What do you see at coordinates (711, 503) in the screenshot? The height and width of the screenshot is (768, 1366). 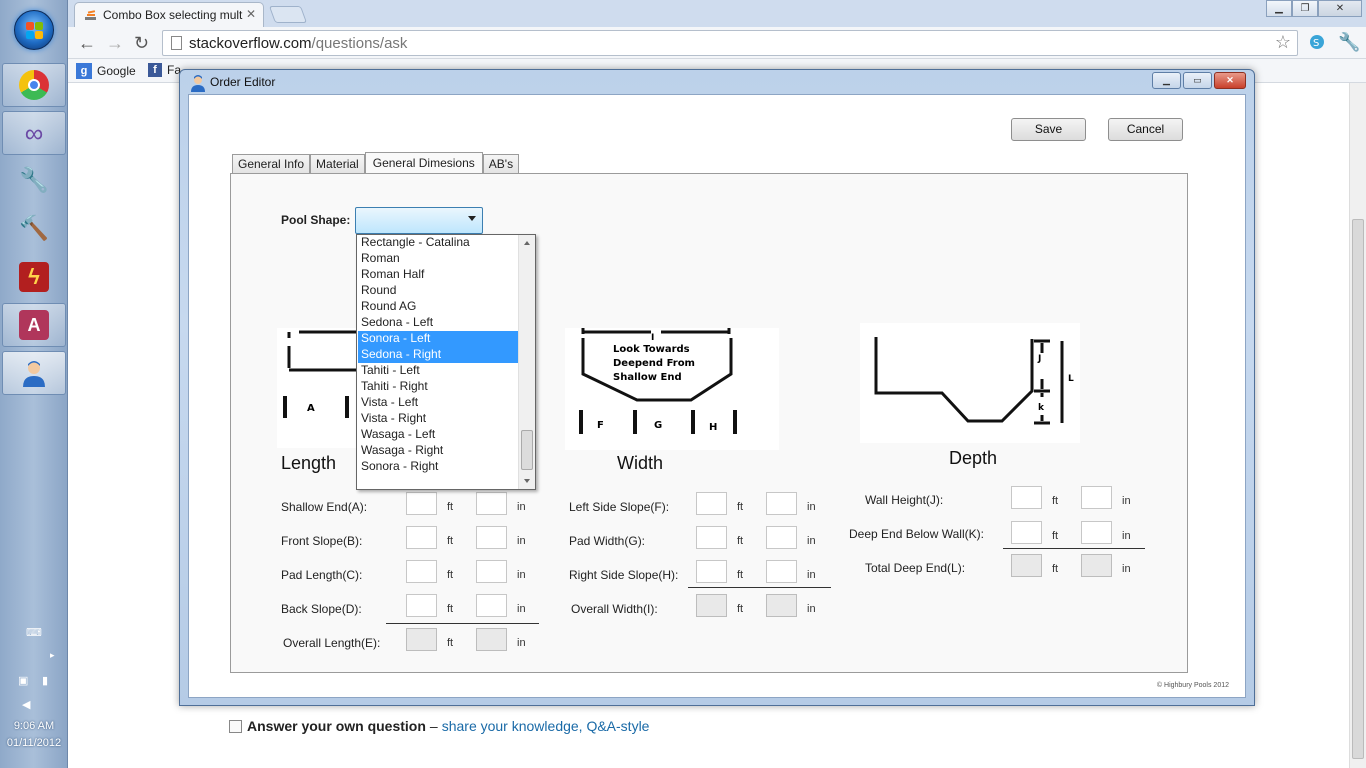 I see `left-side-slope-ft-input` at bounding box center [711, 503].